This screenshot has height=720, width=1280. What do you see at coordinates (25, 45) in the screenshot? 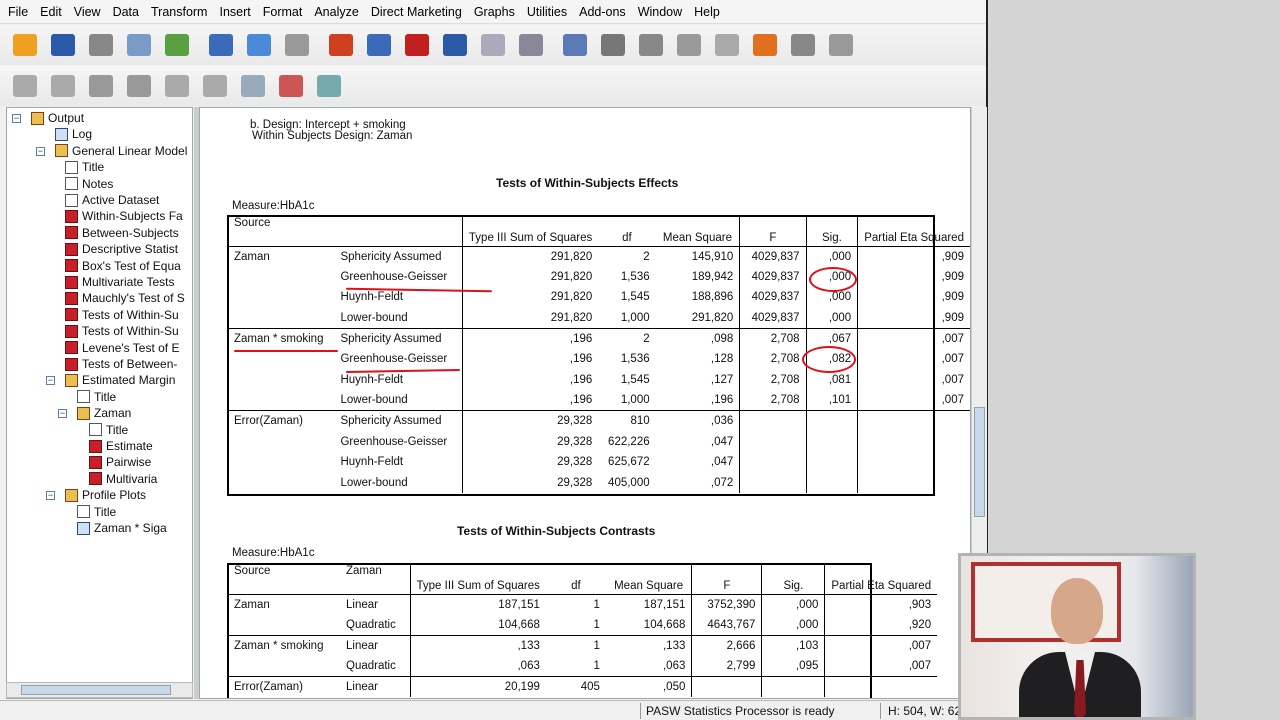
I see `open-button` at bounding box center [25, 45].